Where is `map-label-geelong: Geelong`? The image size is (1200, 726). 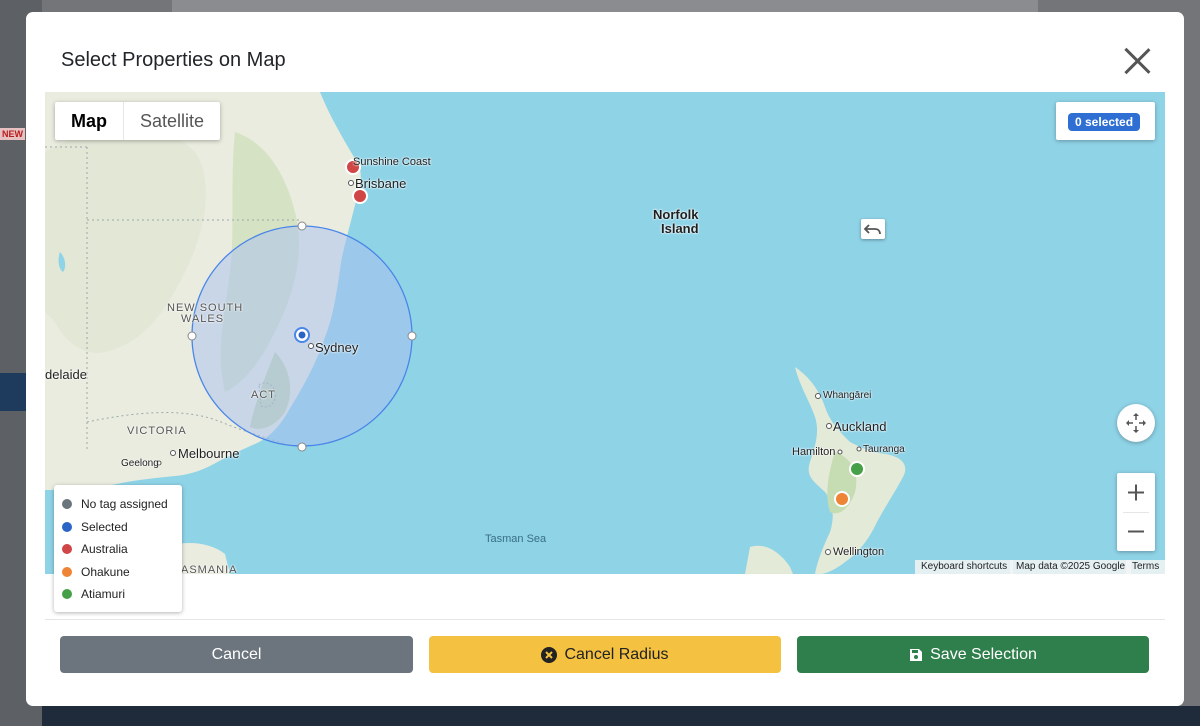
map-label-geelong: Geelong is located at coordinates (140, 463).